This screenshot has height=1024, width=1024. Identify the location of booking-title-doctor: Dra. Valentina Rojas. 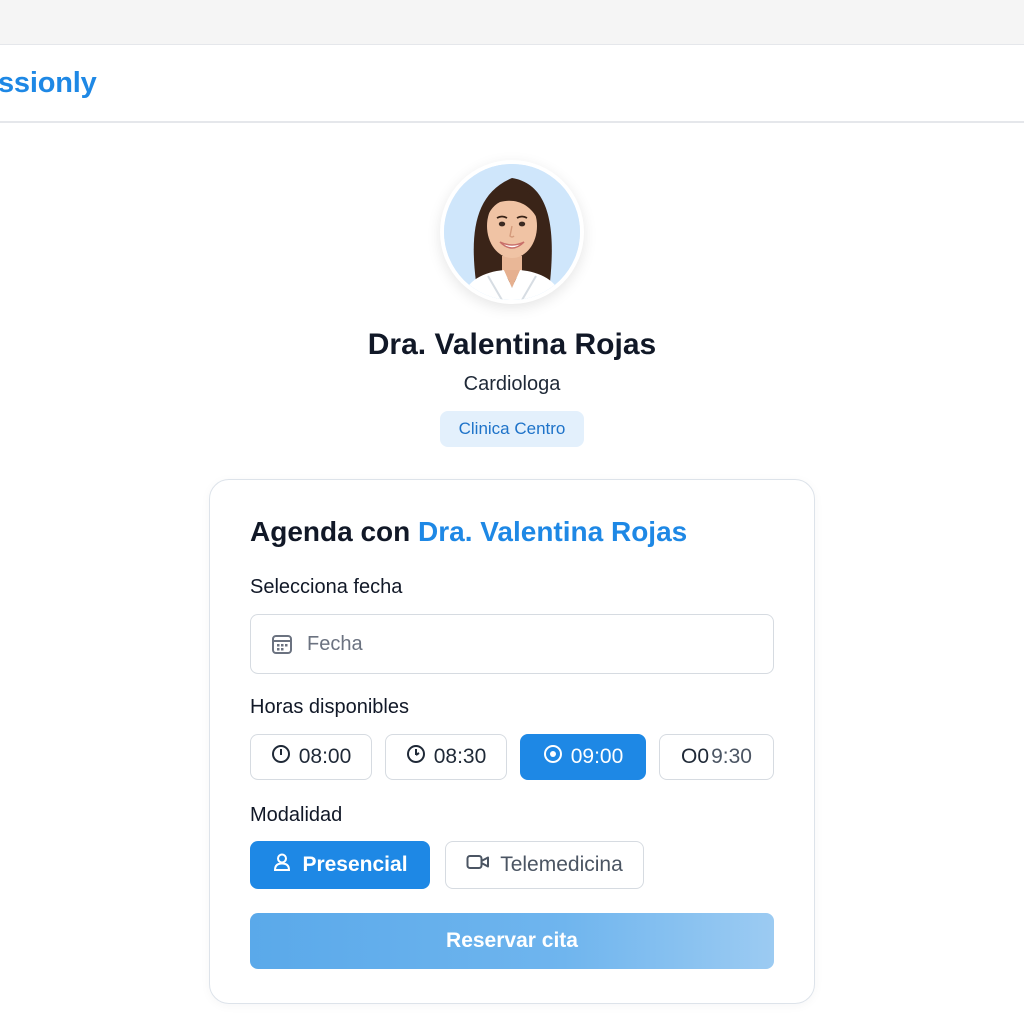
(553, 531).